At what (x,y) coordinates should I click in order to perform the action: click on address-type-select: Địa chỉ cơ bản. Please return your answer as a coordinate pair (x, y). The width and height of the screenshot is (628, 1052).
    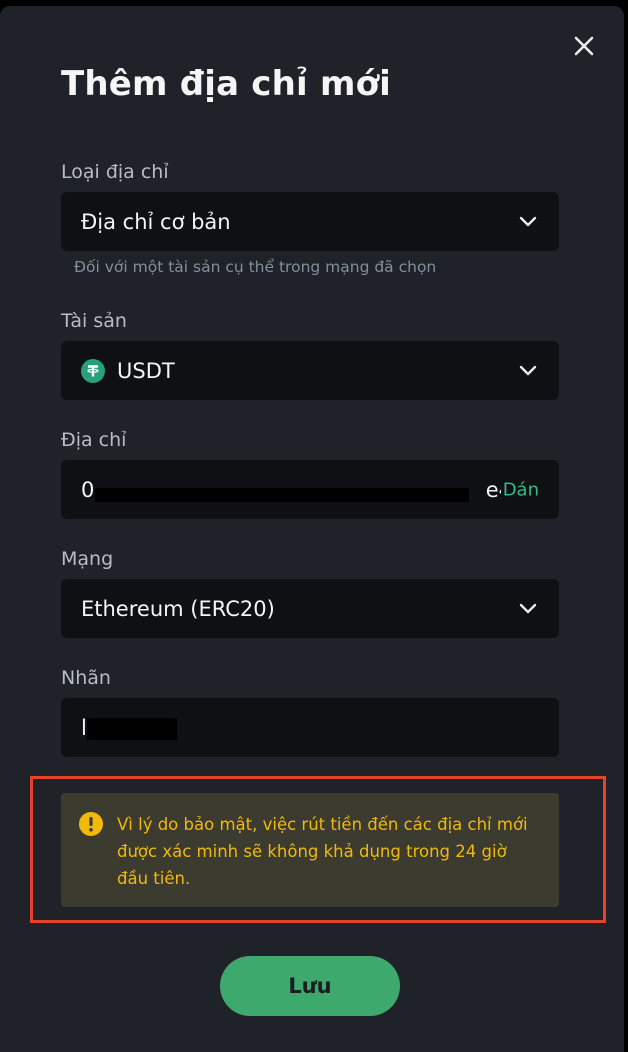
    Looking at the image, I should click on (310, 221).